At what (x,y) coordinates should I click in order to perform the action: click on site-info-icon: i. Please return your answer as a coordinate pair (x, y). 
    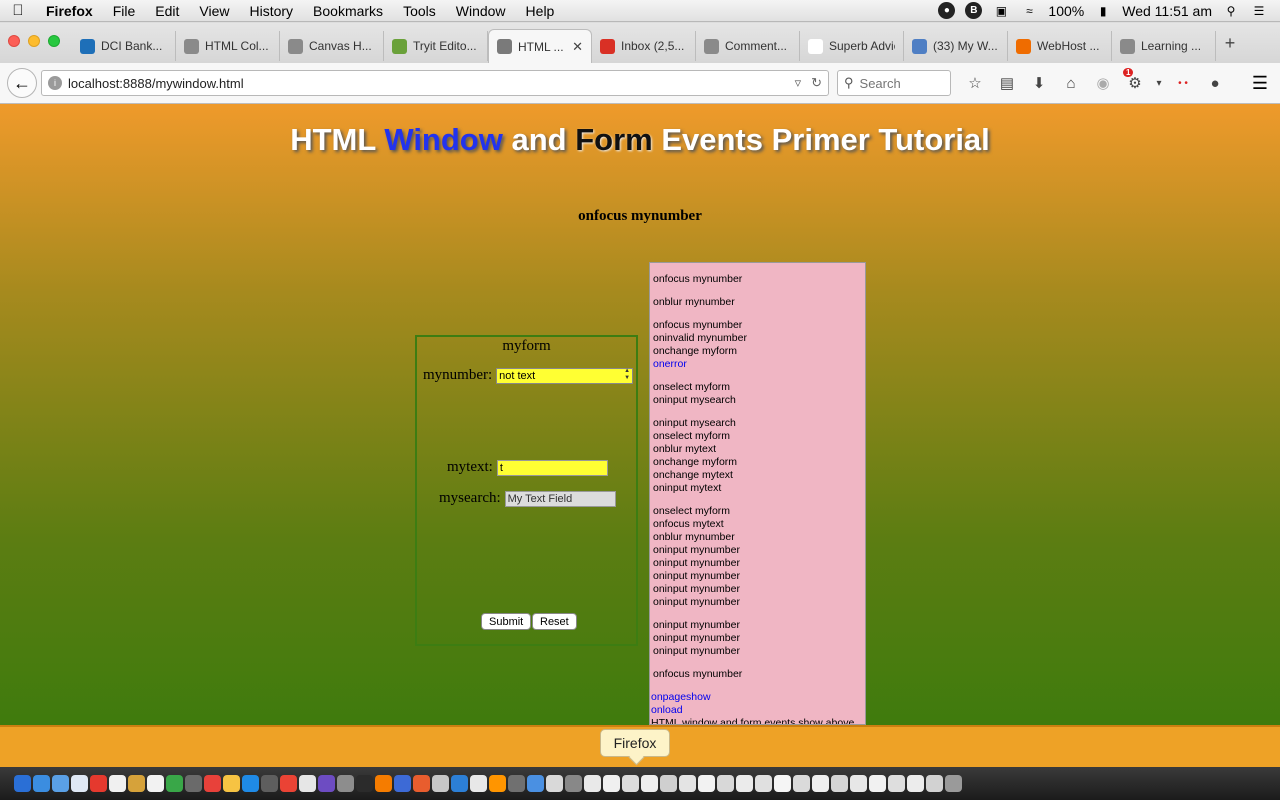
    Looking at the image, I should click on (55, 83).